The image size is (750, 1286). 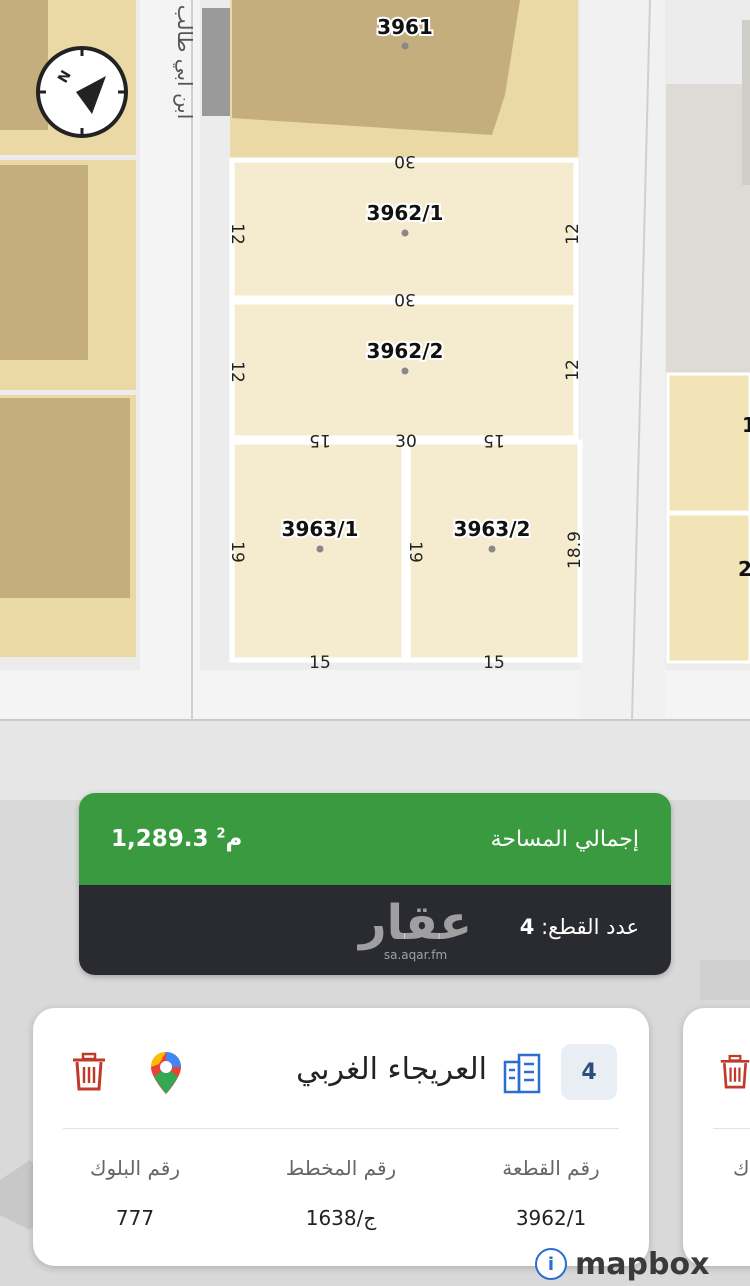 I want to click on dim-split-r: 15, so click(x=494, y=440).